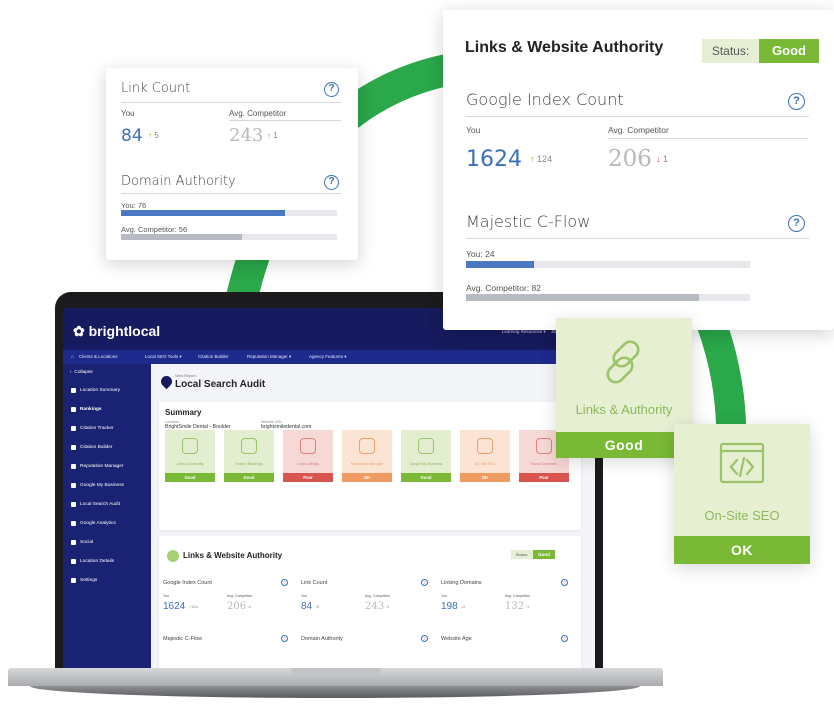 The image size is (834, 705). Describe the element at coordinates (485, 456) in the screenshot. I see `summary-tile: On-Site SEO OK` at that location.